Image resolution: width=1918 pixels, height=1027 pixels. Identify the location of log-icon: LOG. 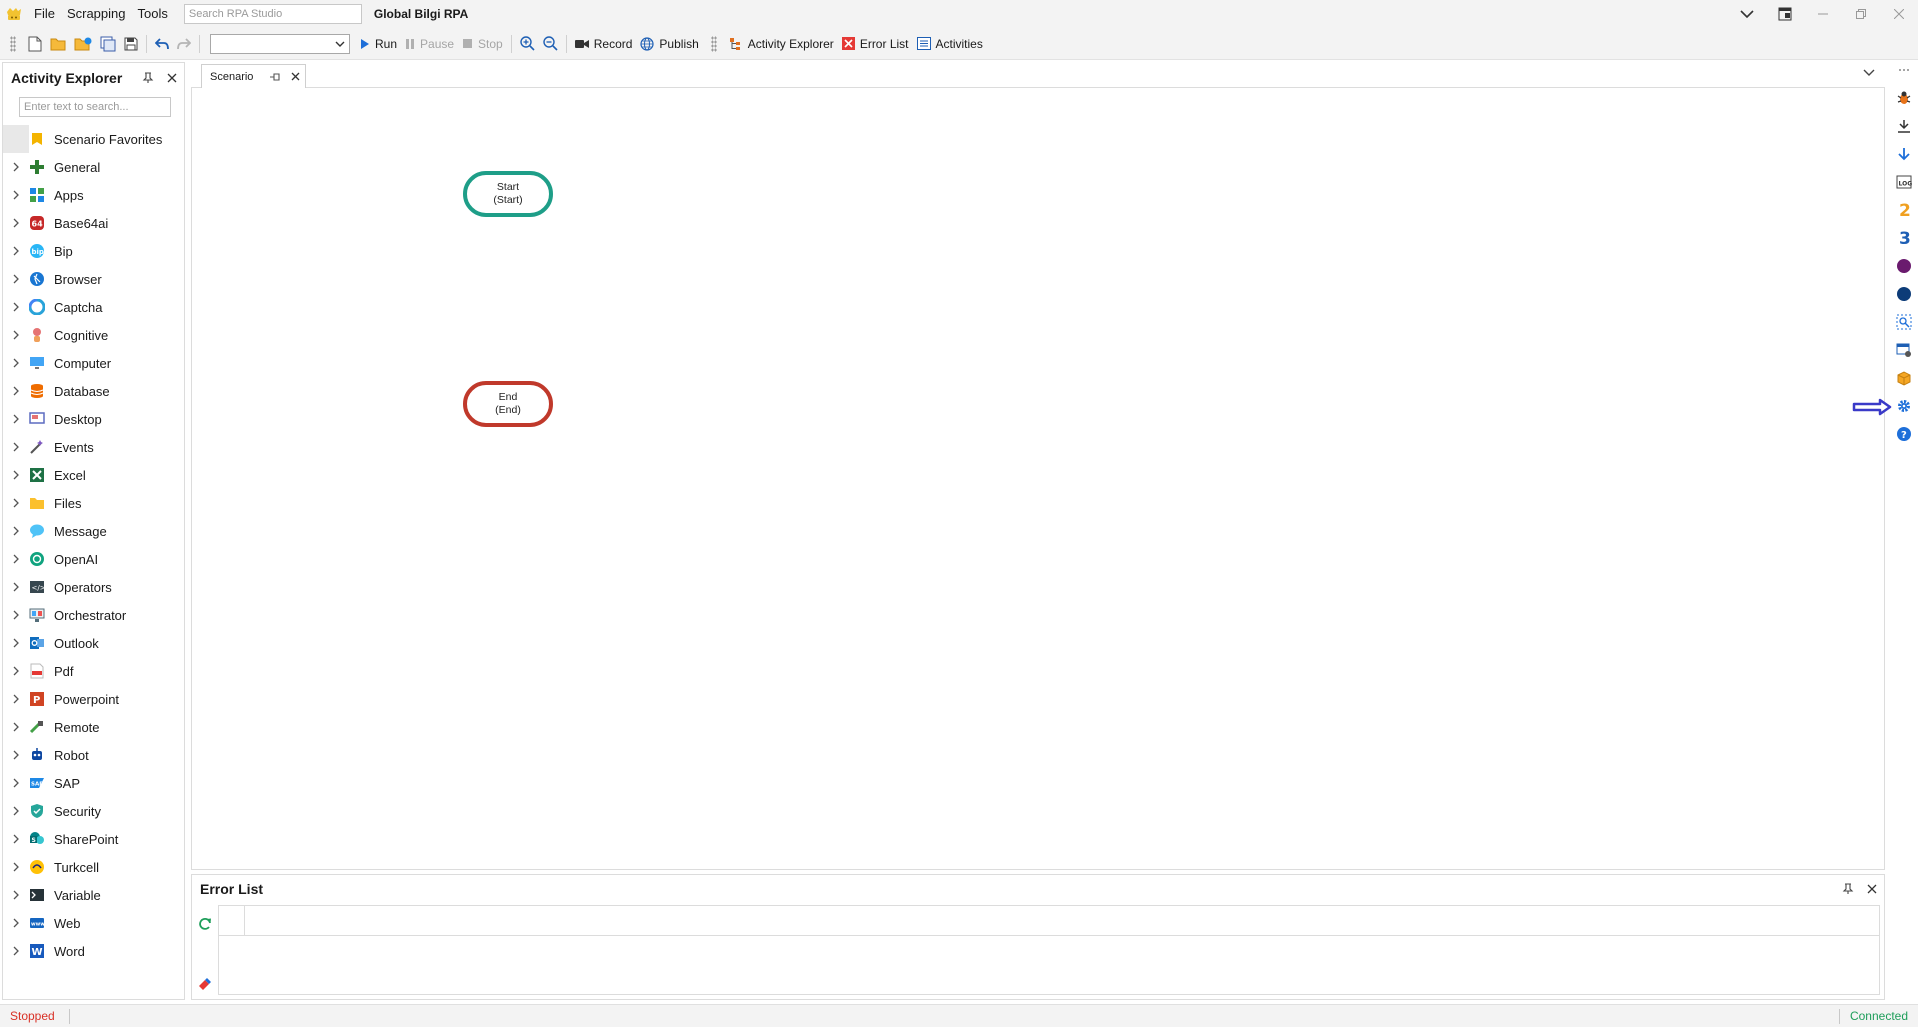
(1904, 182).